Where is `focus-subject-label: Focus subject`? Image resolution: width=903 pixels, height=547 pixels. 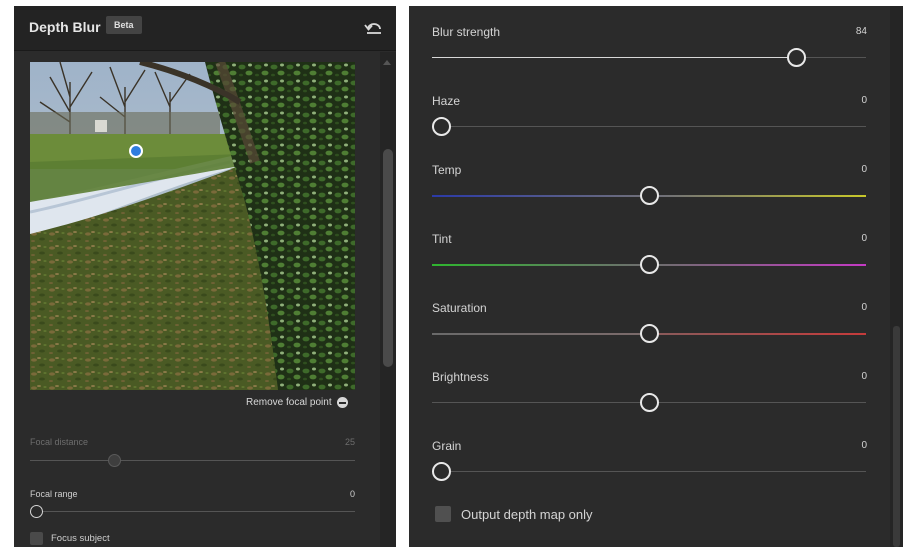 focus-subject-label: Focus subject is located at coordinates (80, 538).